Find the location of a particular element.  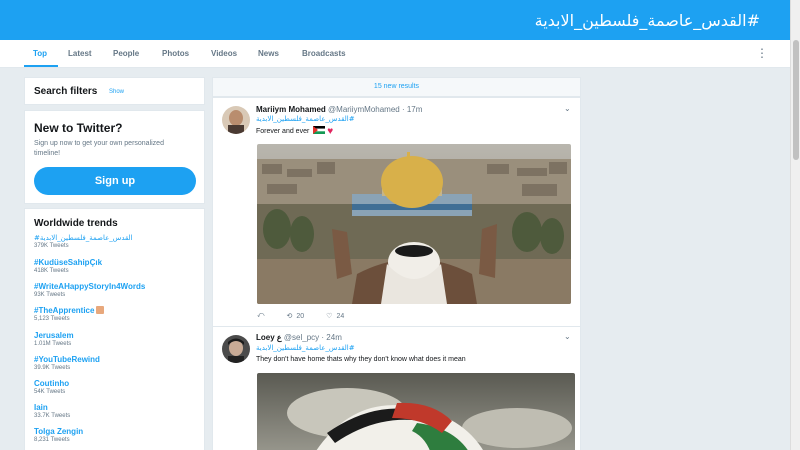

trend-item: #WriteAHappyStoryIn4Words 93K Tweets is located at coordinates (89, 290).